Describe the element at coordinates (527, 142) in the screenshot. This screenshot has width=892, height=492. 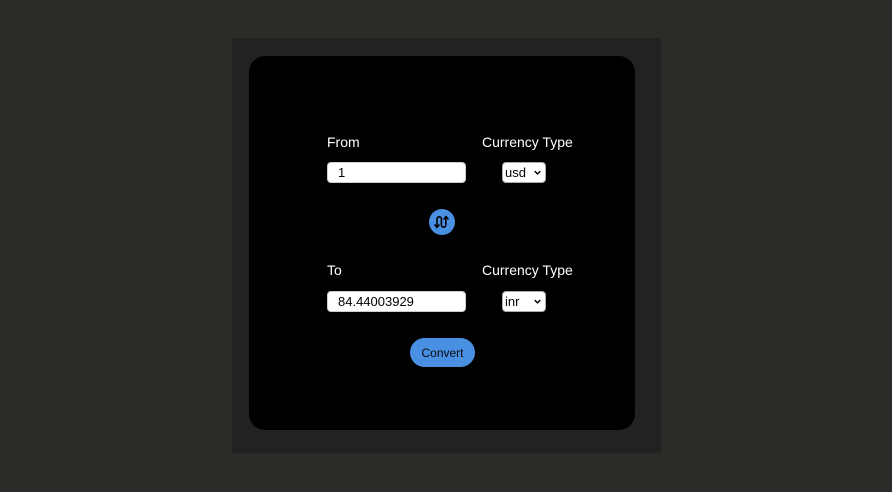
I see `from-currency-type-label: Currency Type` at that location.